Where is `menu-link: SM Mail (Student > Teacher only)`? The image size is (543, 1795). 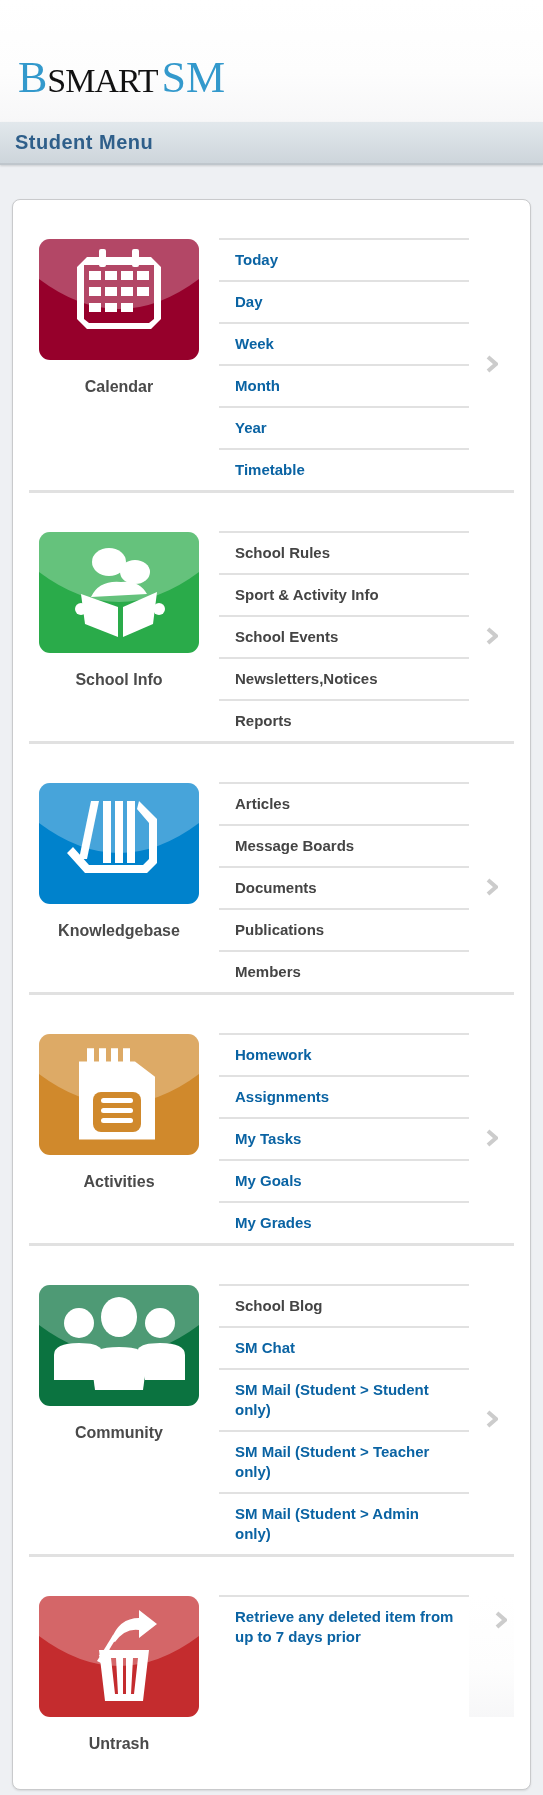 menu-link: SM Mail (Student > Teacher only) is located at coordinates (344, 1461).